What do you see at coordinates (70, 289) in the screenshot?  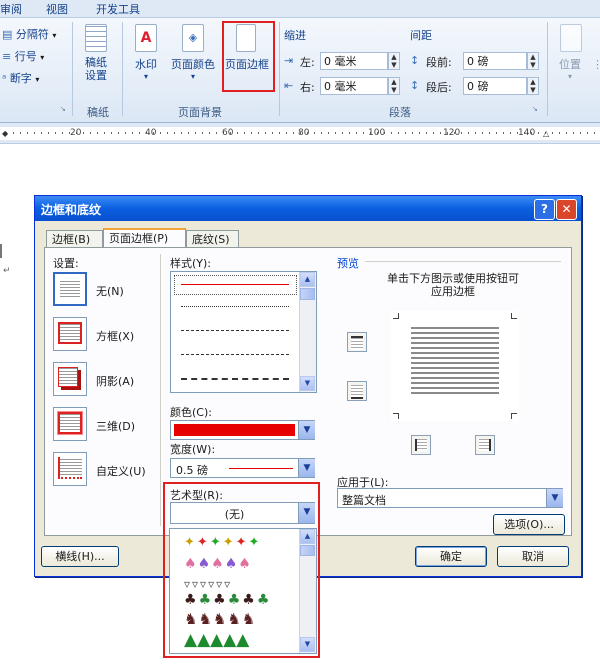 I see `setting-none-icon` at bounding box center [70, 289].